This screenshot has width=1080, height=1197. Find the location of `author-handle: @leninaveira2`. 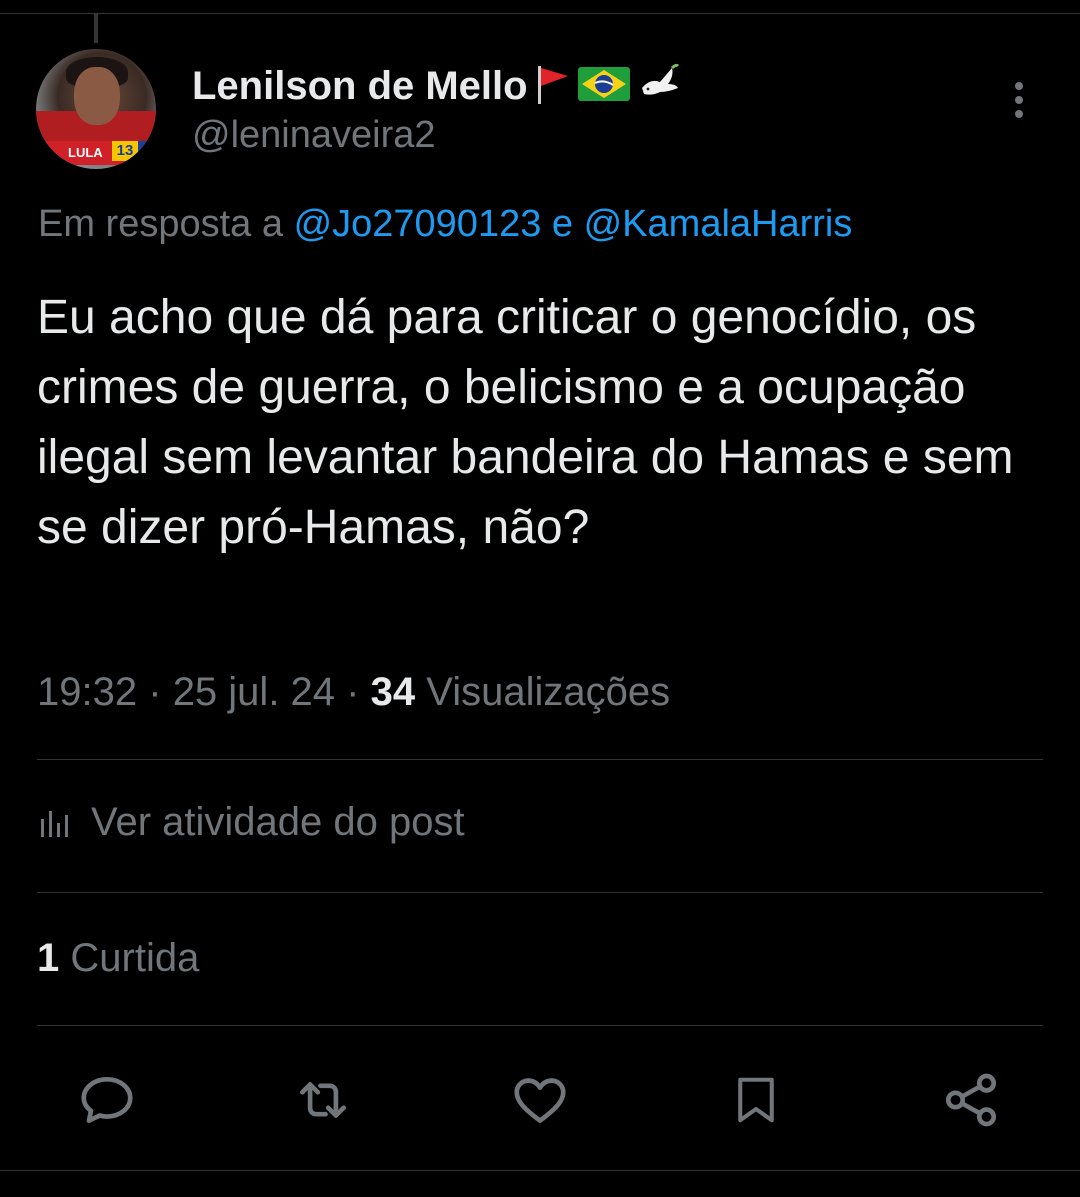

author-handle: @leninaveira2 is located at coordinates (314, 135).